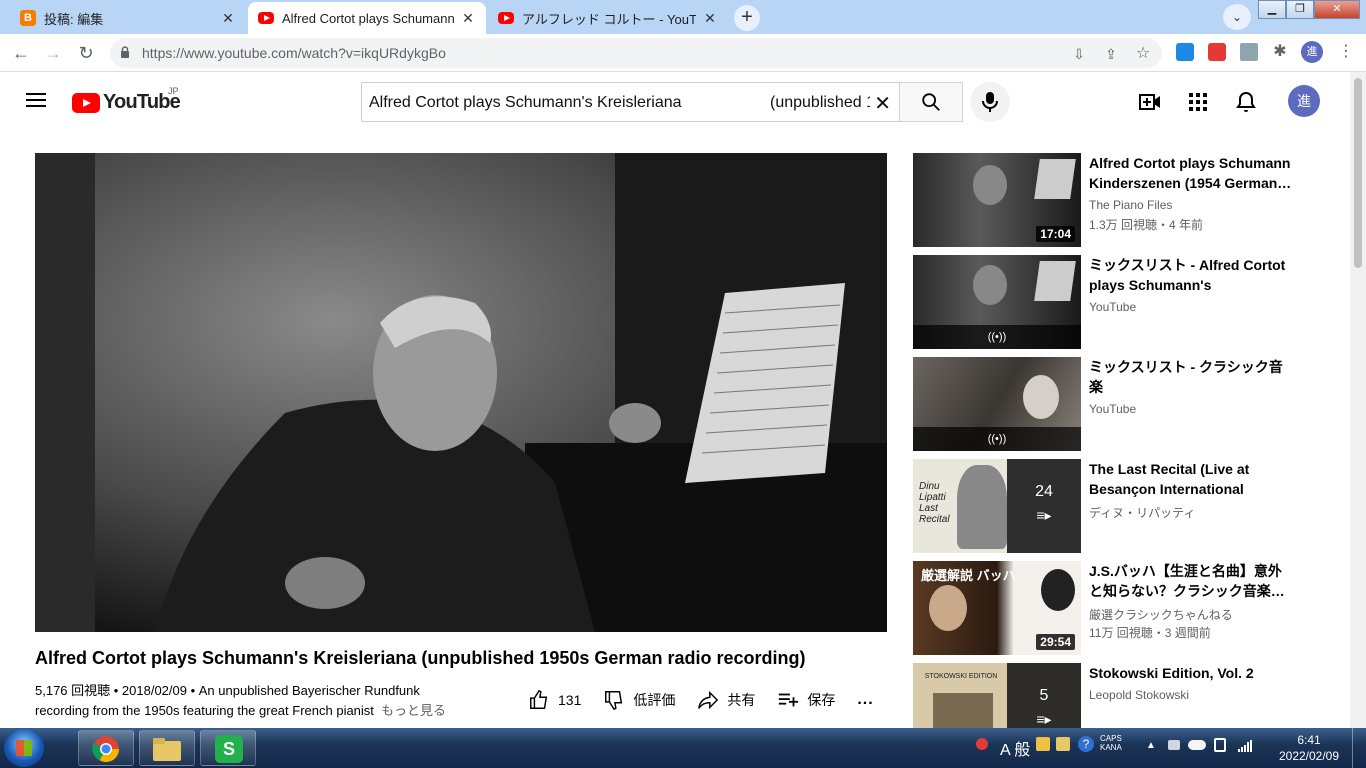 The height and width of the screenshot is (768, 1366). Describe the element at coordinates (1171, 673) in the screenshot. I see `related-title: Stokowski Edition, Vol. 2` at that location.